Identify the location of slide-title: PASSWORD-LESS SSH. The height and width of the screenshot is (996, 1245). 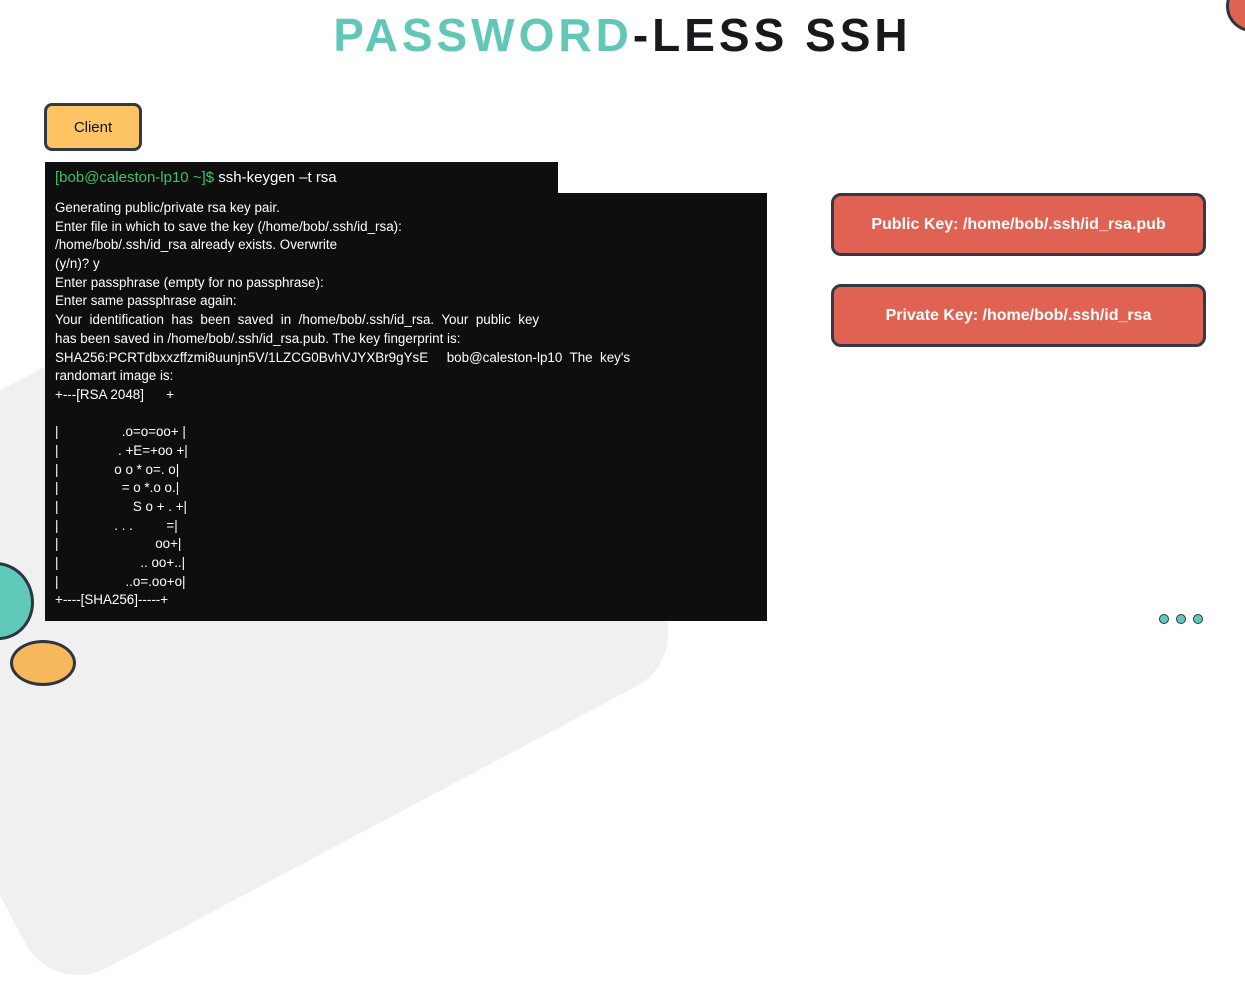
(622, 35).